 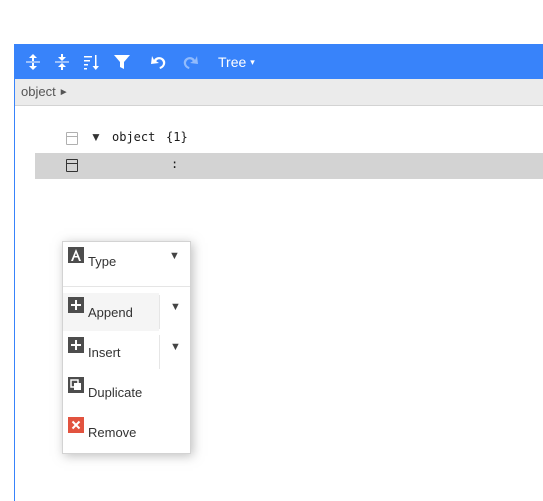 What do you see at coordinates (96, 137) in the screenshot?
I see `expand-toggle-icon: ▼` at bounding box center [96, 137].